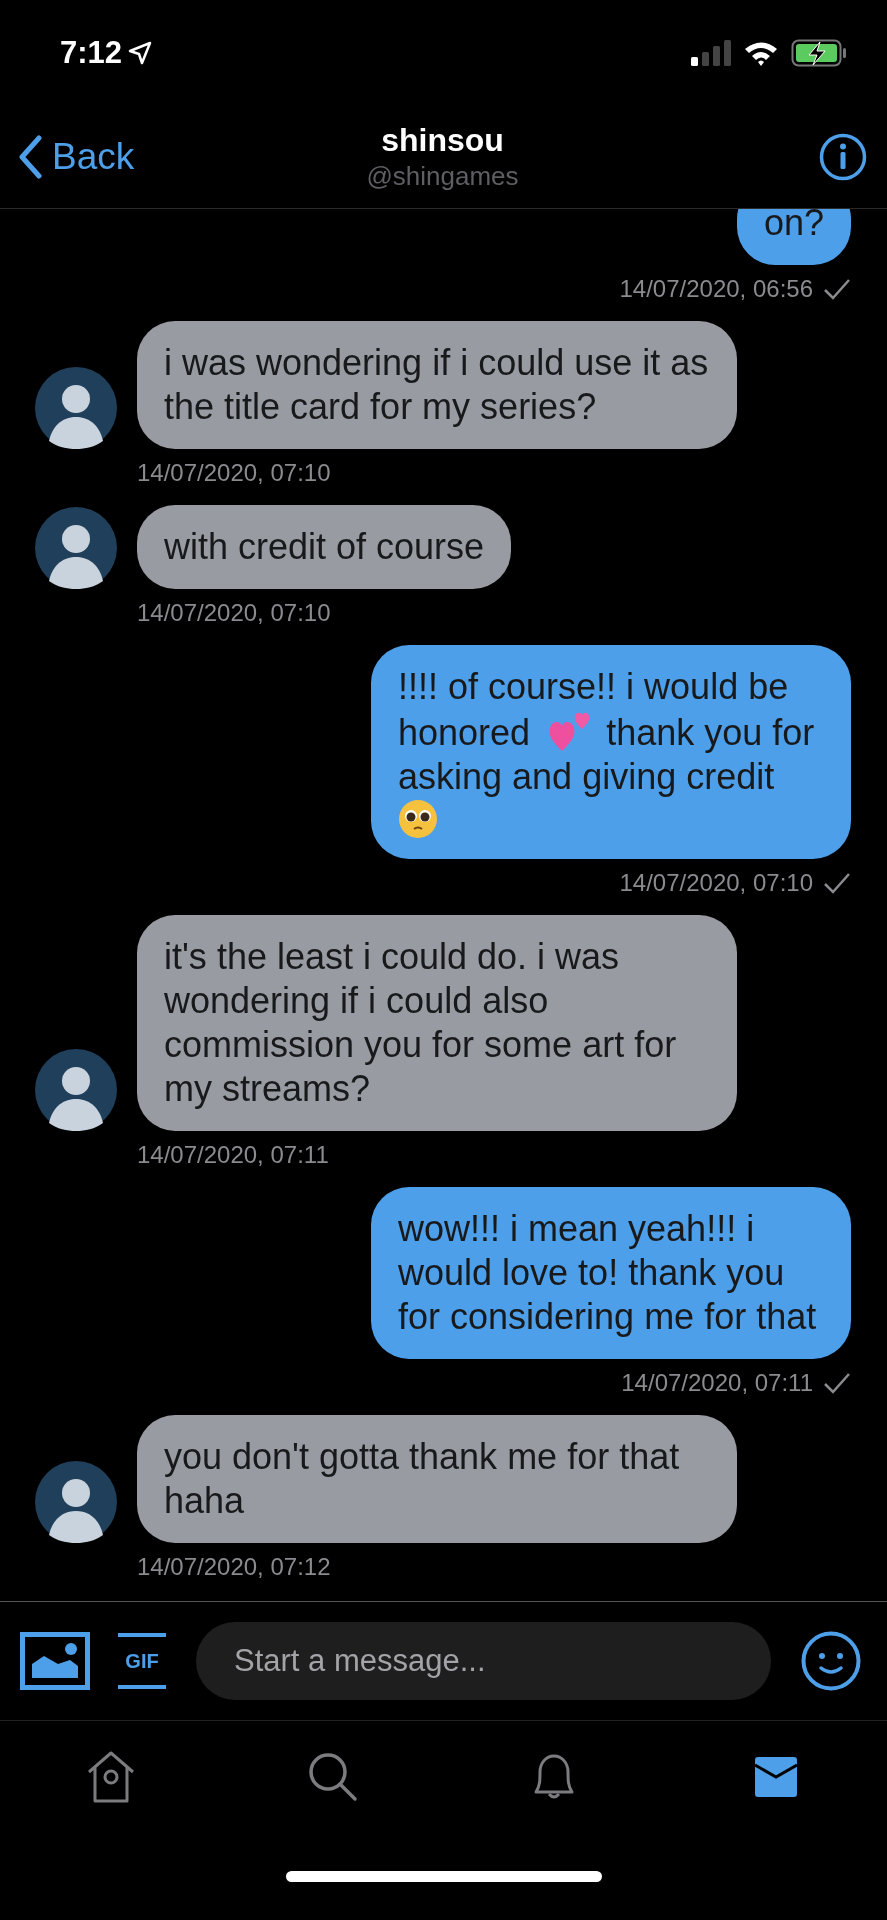 Image resolution: width=887 pixels, height=1920 pixels. I want to click on emoji-button, so click(831, 1661).